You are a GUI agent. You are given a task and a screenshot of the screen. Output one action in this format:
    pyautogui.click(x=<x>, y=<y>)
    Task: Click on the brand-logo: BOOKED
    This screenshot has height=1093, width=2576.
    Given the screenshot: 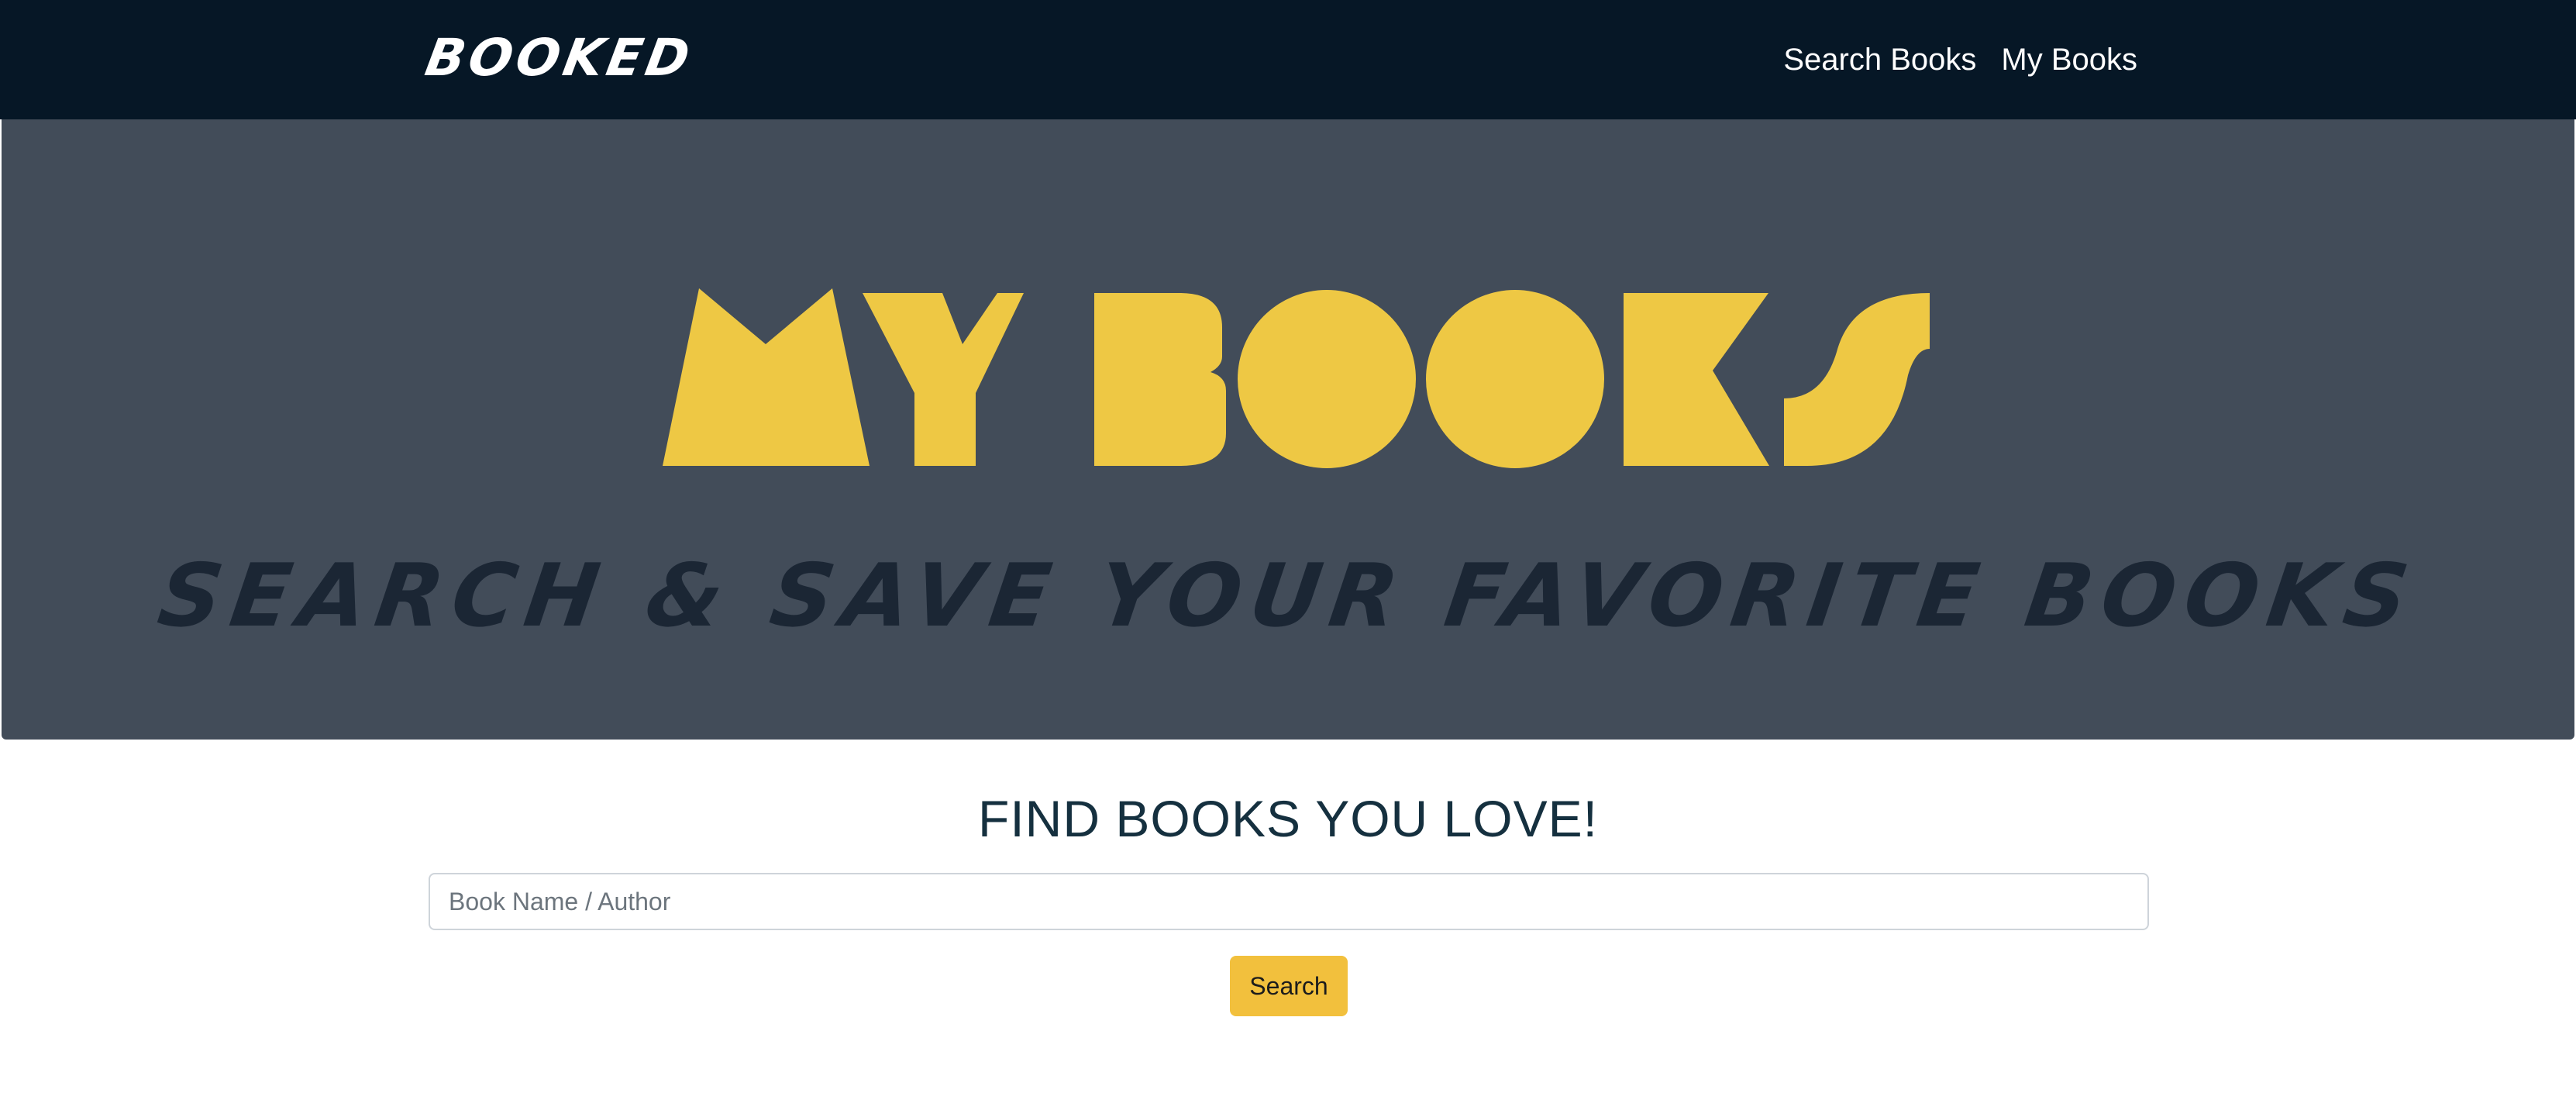 What is the action you would take?
    pyautogui.click(x=559, y=58)
    